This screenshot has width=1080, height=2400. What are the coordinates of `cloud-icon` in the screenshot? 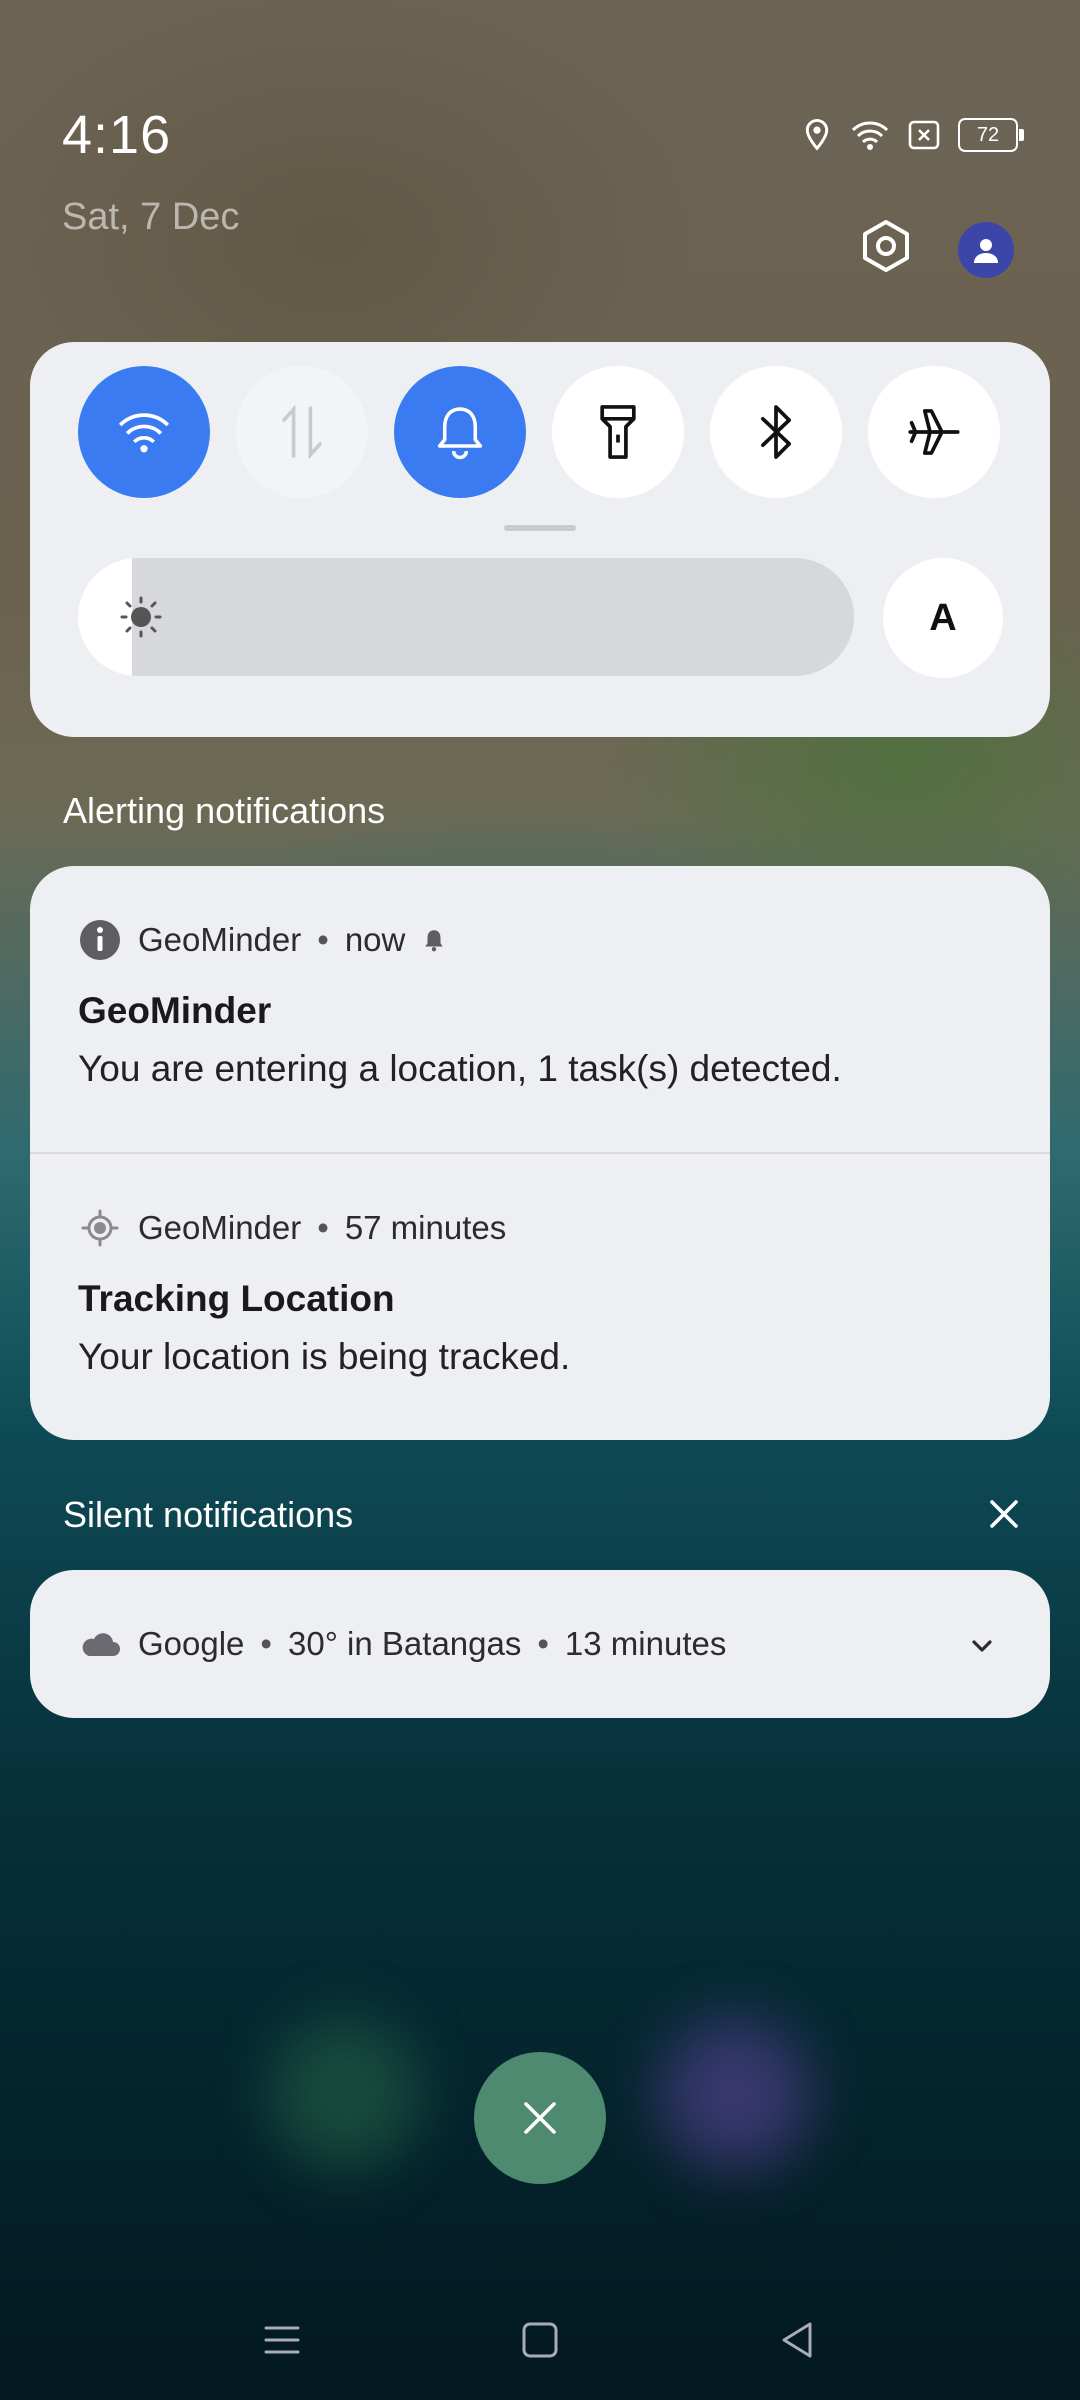 It's located at (100, 1644).